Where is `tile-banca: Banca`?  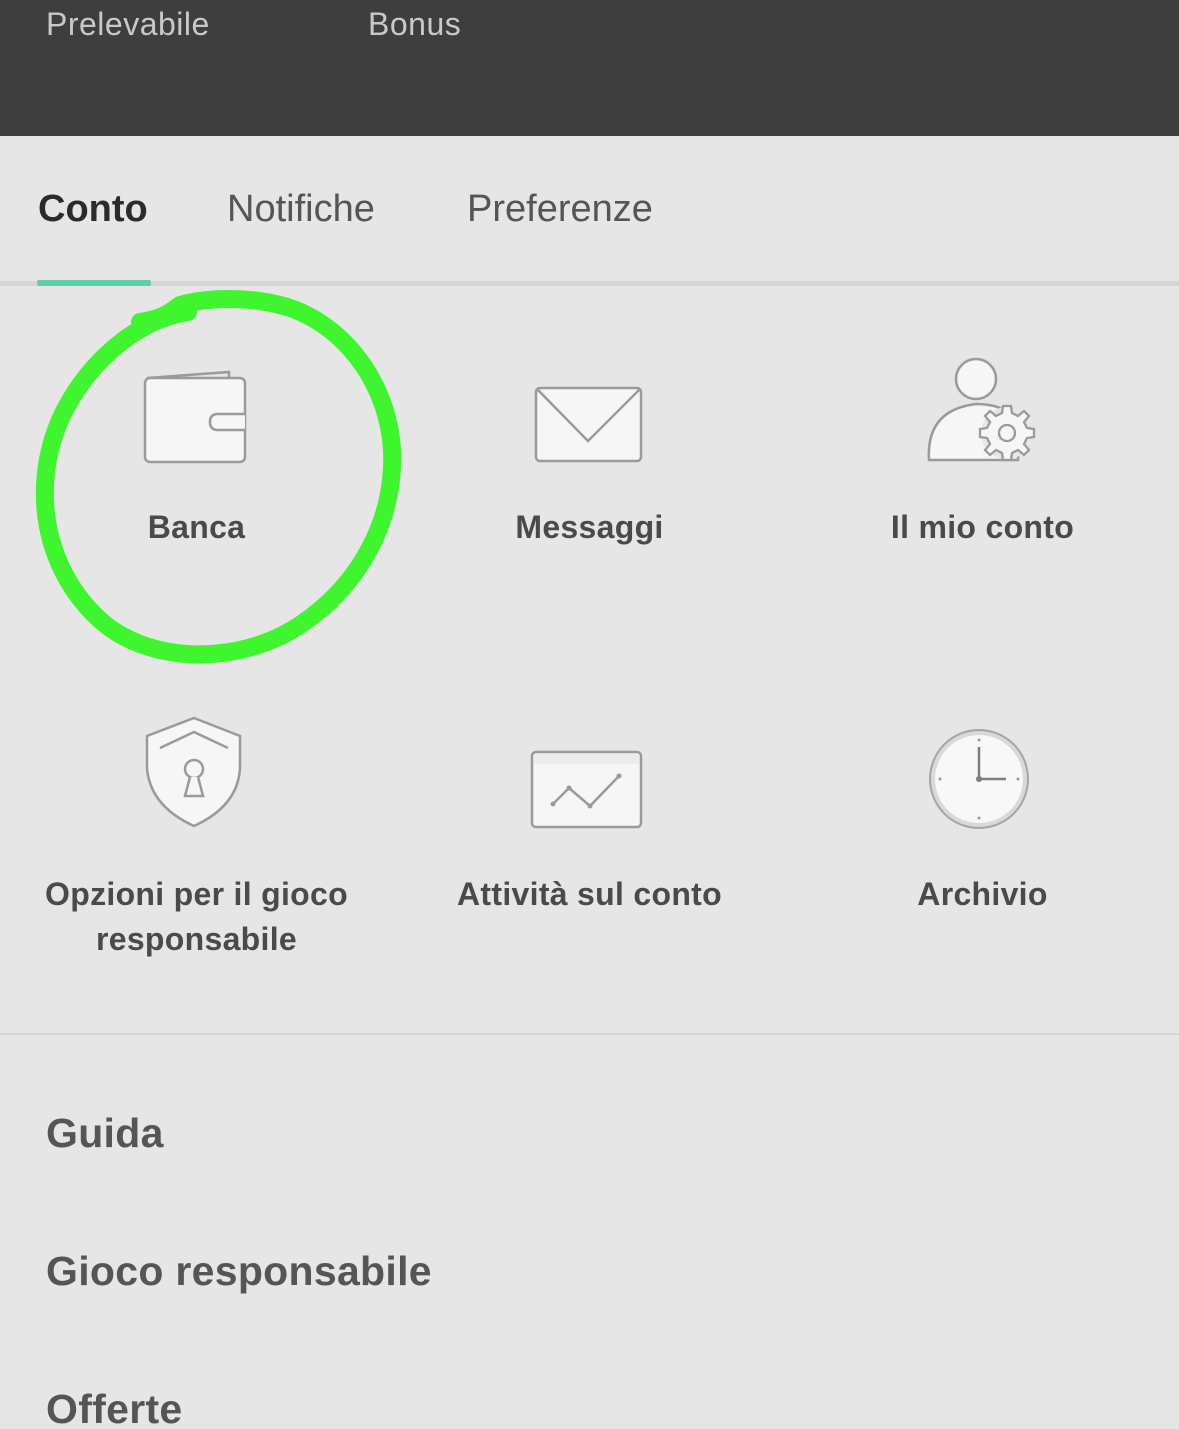
tile-banca: Banca is located at coordinates (196, 465).